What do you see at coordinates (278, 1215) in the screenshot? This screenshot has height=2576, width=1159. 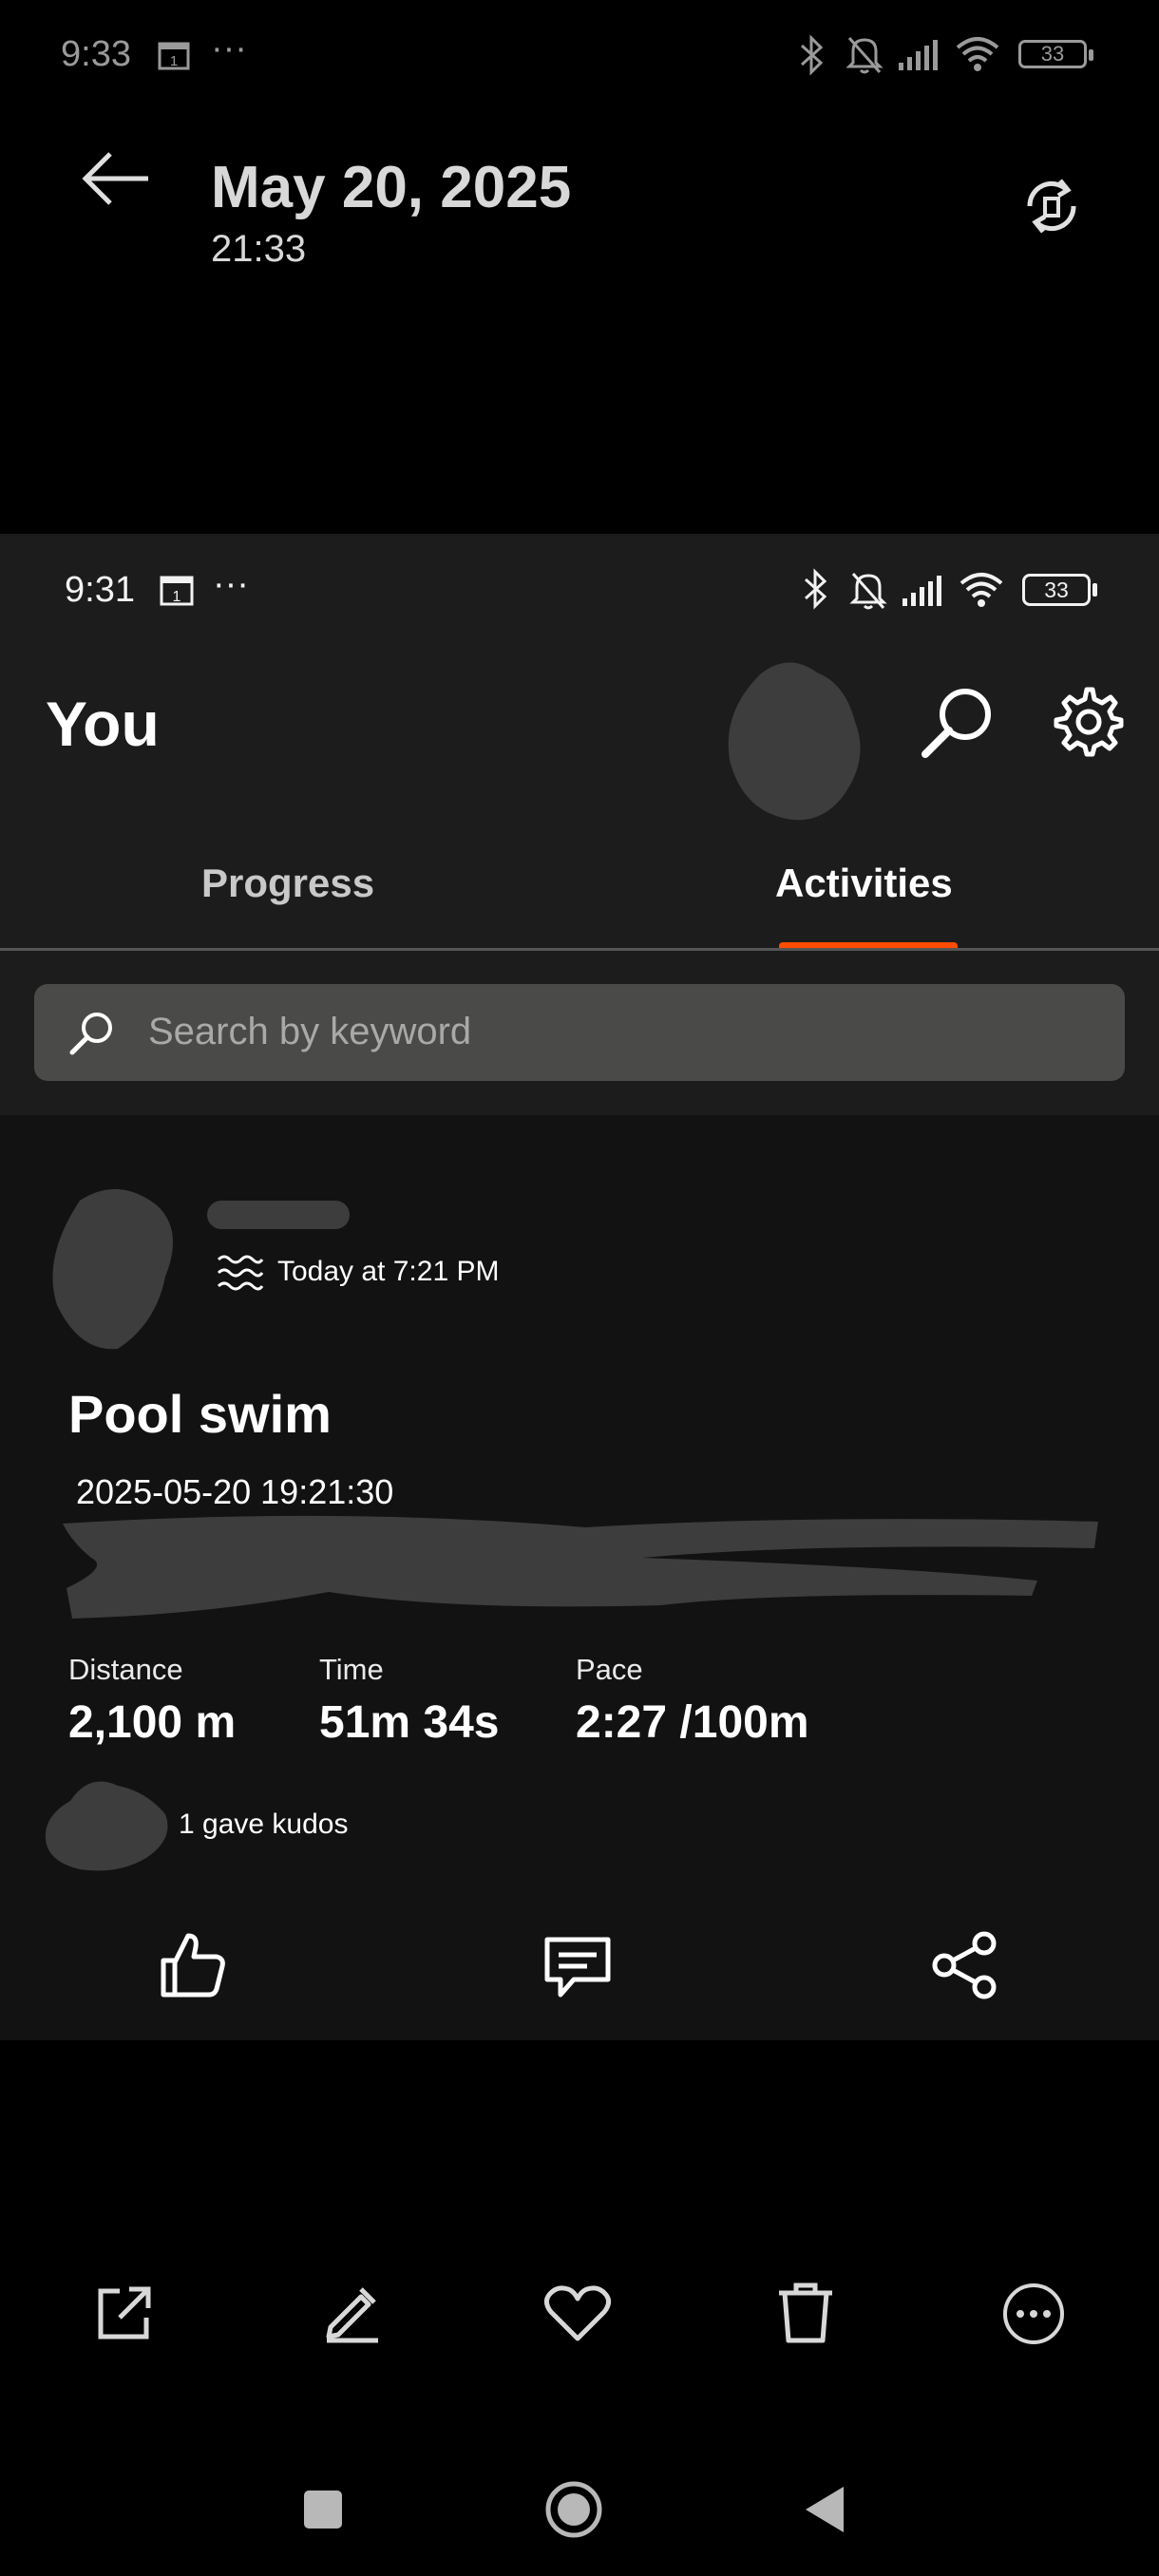 I see `redacted-athlete-name` at bounding box center [278, 1215].